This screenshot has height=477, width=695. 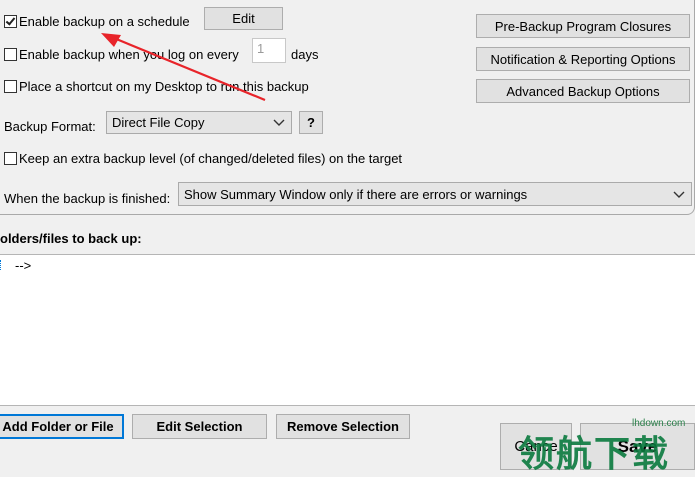 I want to click on when-finished-label: When the backup is finished:, so click(x=87, y=198).